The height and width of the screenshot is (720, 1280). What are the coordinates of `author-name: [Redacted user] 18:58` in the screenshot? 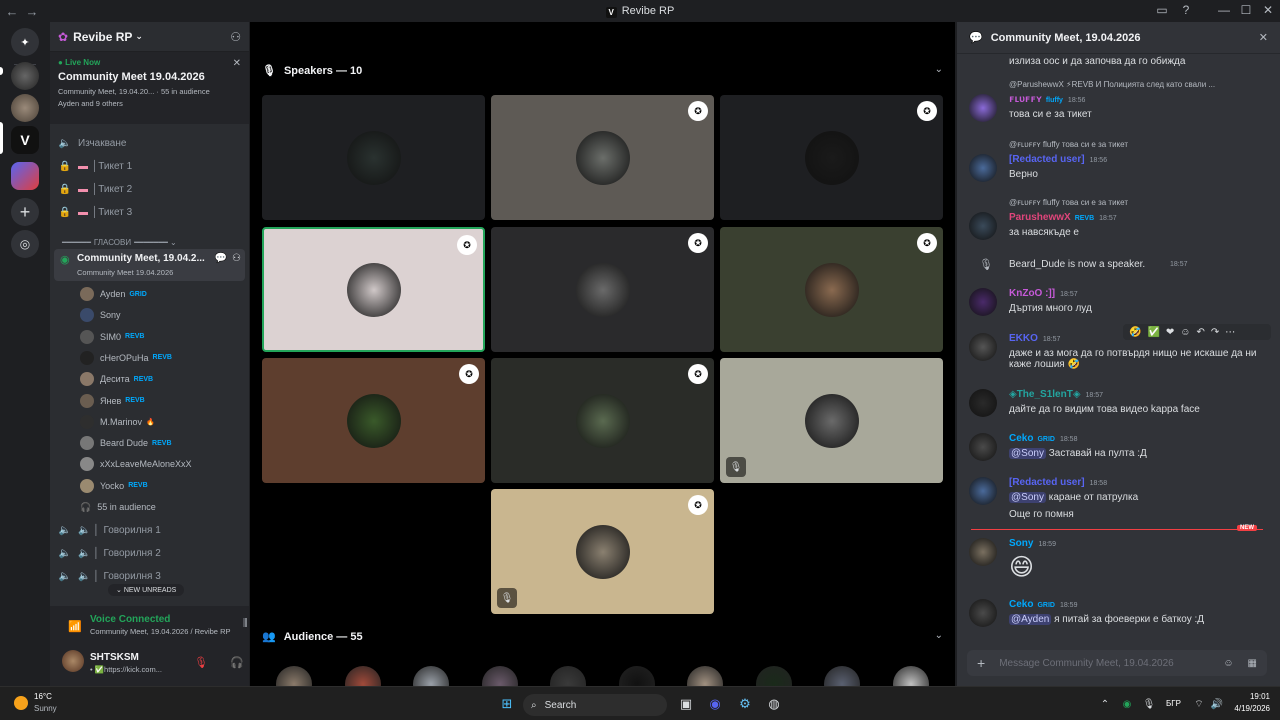 It's located at (1058, 482).